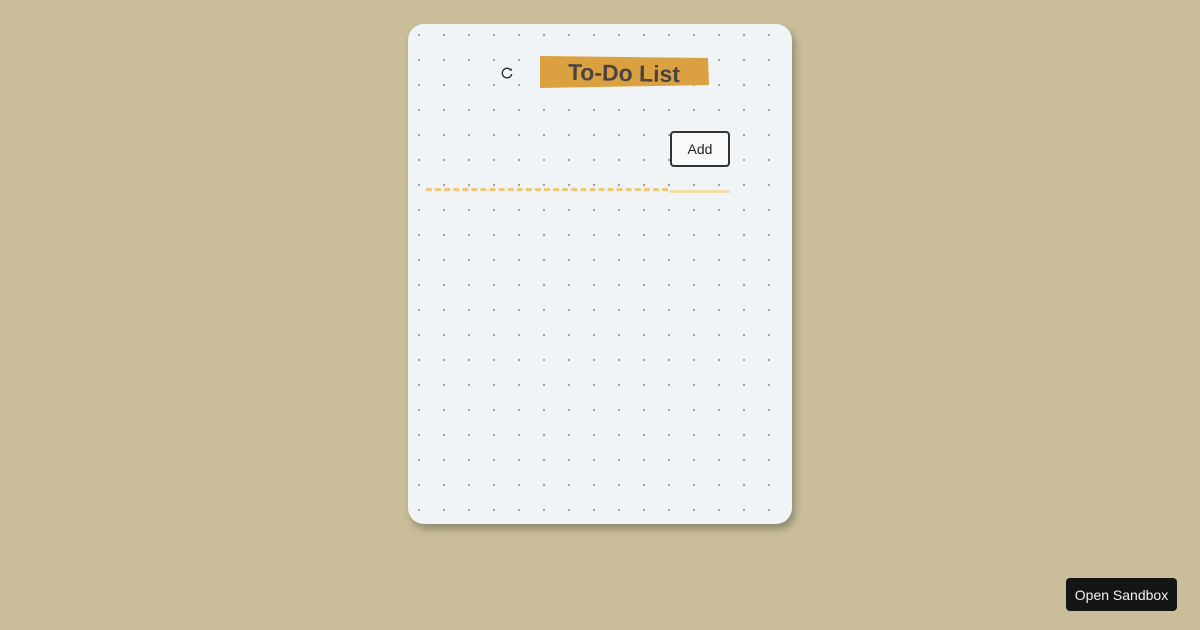 The height and width of the screenshot is (630, 1200). I want to click on open-sandbox-button: Open Sandbox, so click(1121, 594).